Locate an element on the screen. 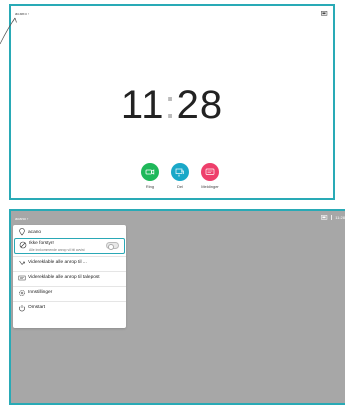 This screenshot has height=405, width=345. power-icon is located at coordinates (22, 308).